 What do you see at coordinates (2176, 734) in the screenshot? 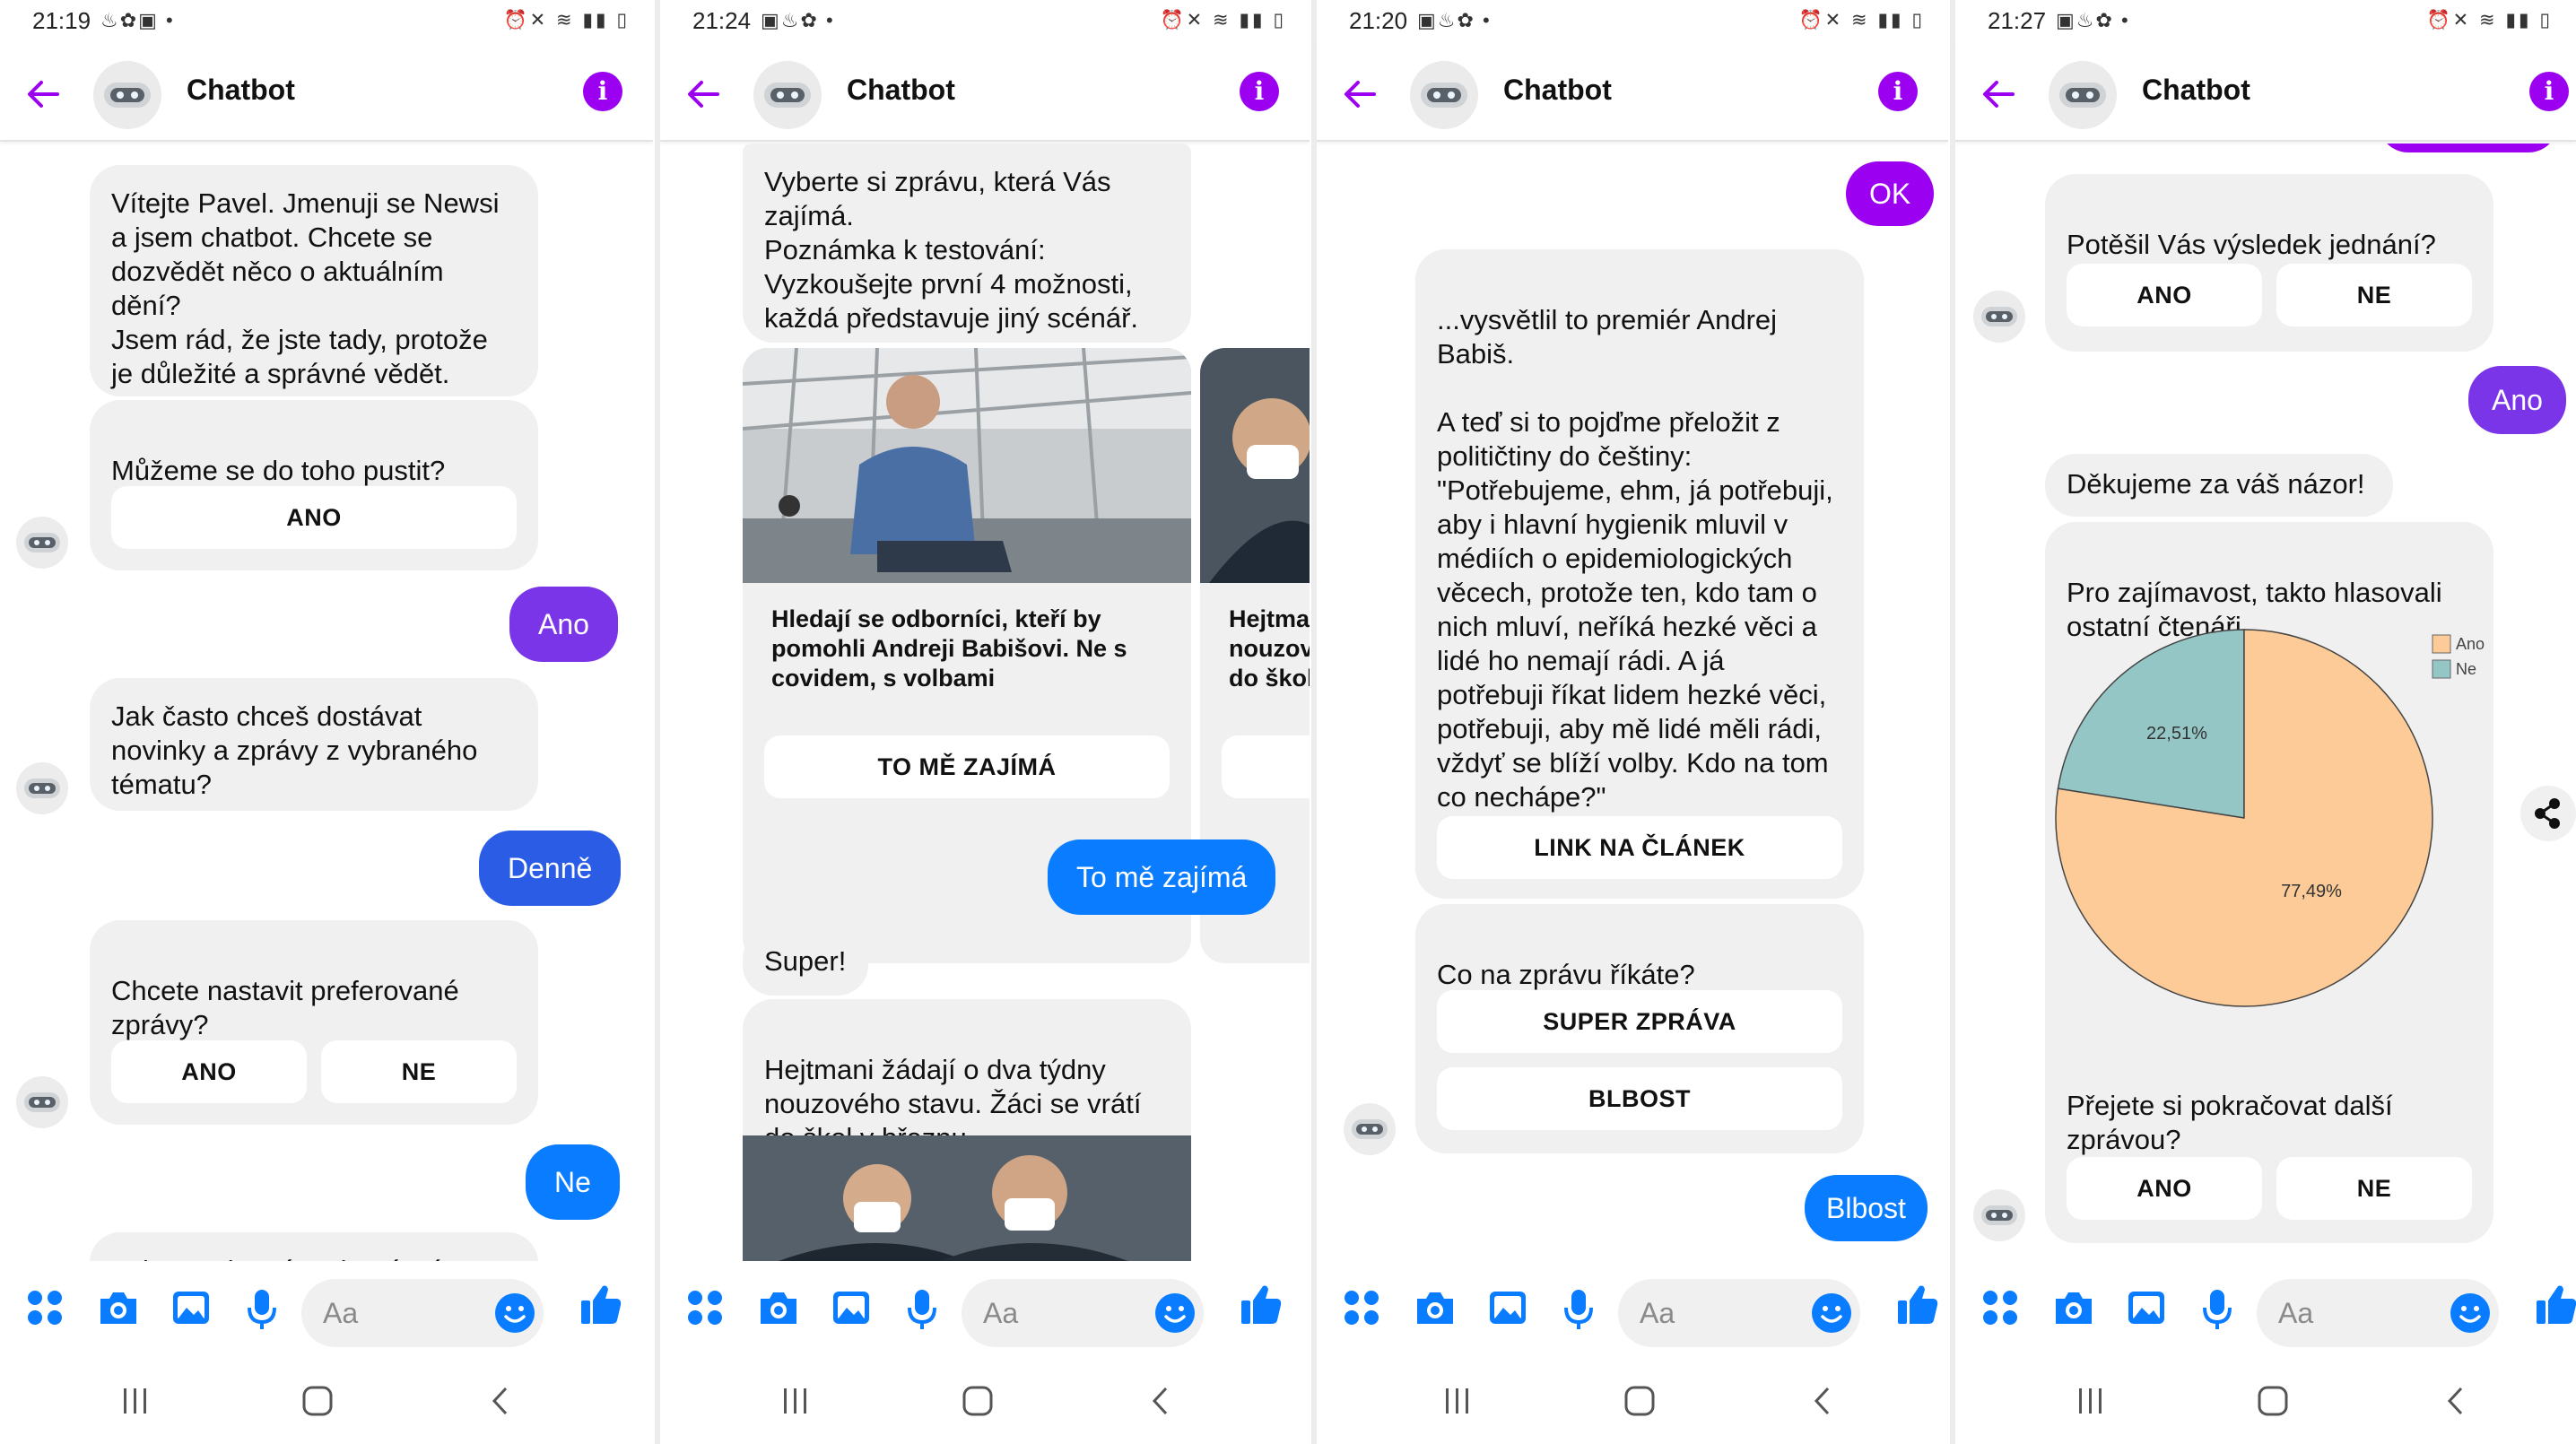
I see `pie-label-ne: 22,51%` at bounding box center [2176, 734].